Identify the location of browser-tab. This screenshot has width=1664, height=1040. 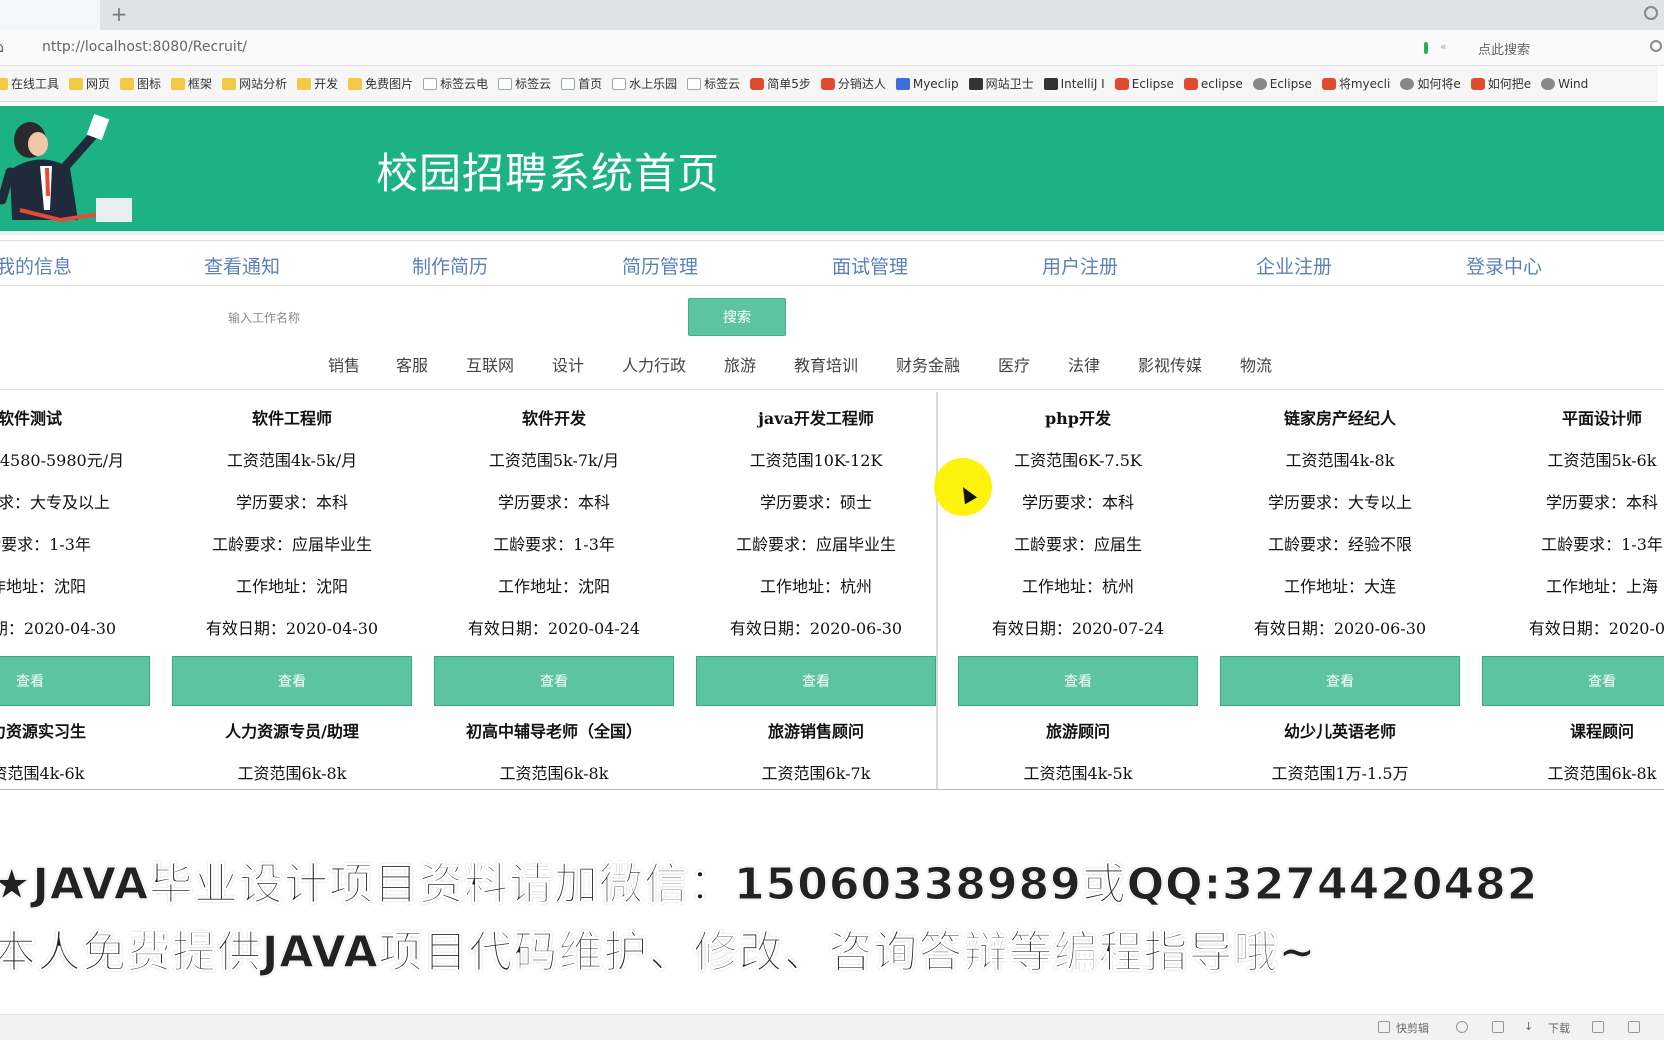
(50, 15).